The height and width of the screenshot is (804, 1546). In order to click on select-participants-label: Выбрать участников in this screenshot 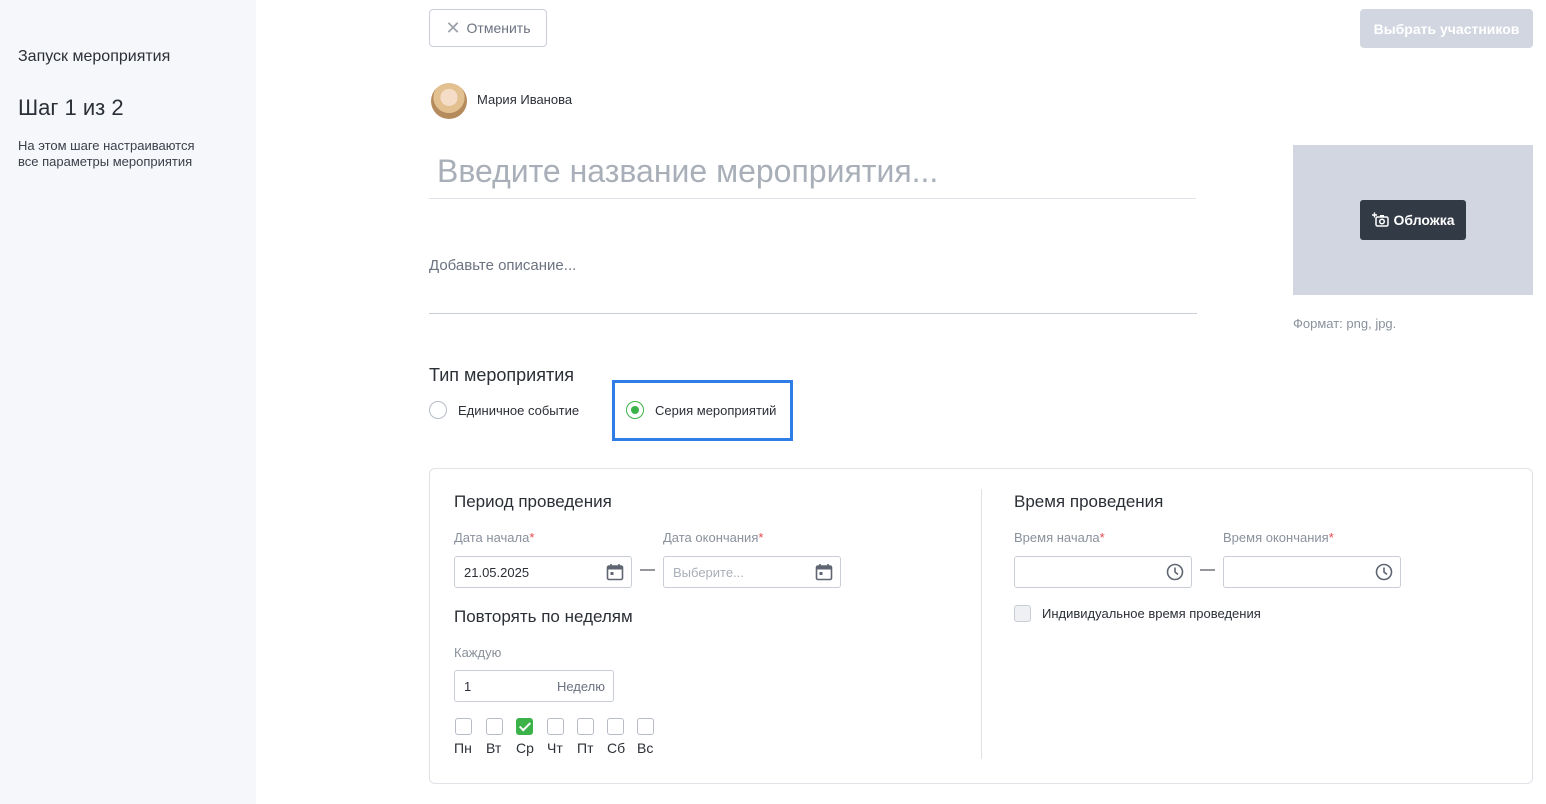, I will do `click(1446, 28)`.